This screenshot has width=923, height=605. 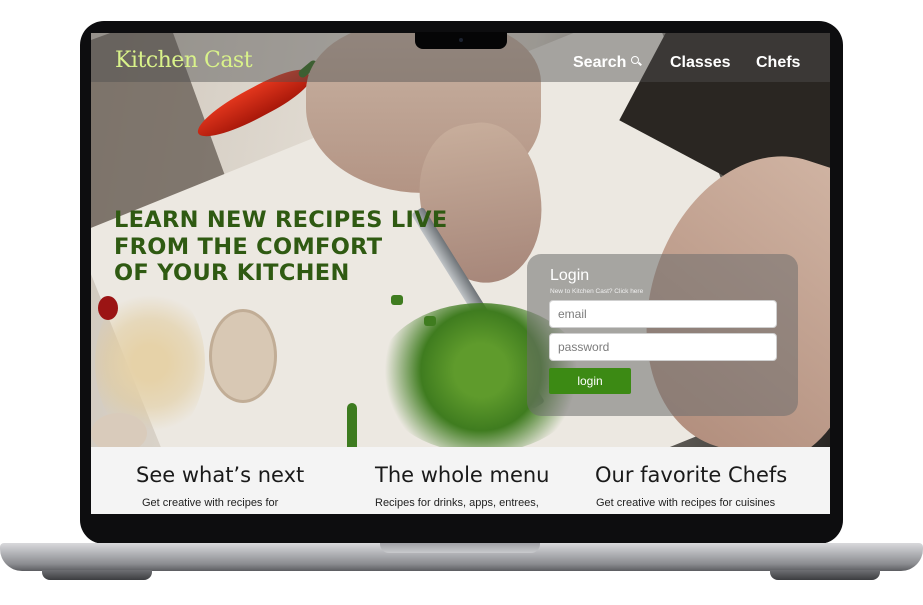 I want to click on mushroom-slice, so click(x=243, y=356).